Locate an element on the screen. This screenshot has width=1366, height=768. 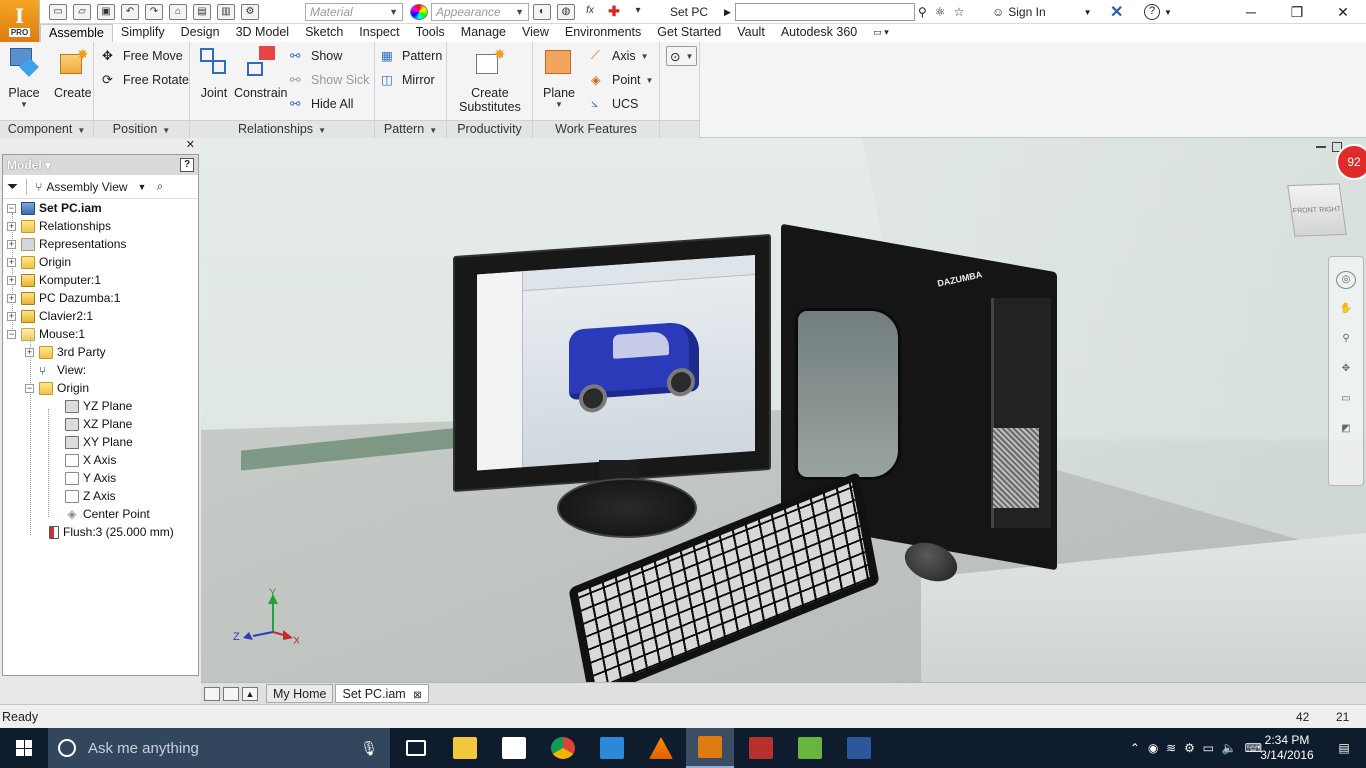
tab-set-pc: Set PC.iam ⊠ is located at coordinates (382, 693).